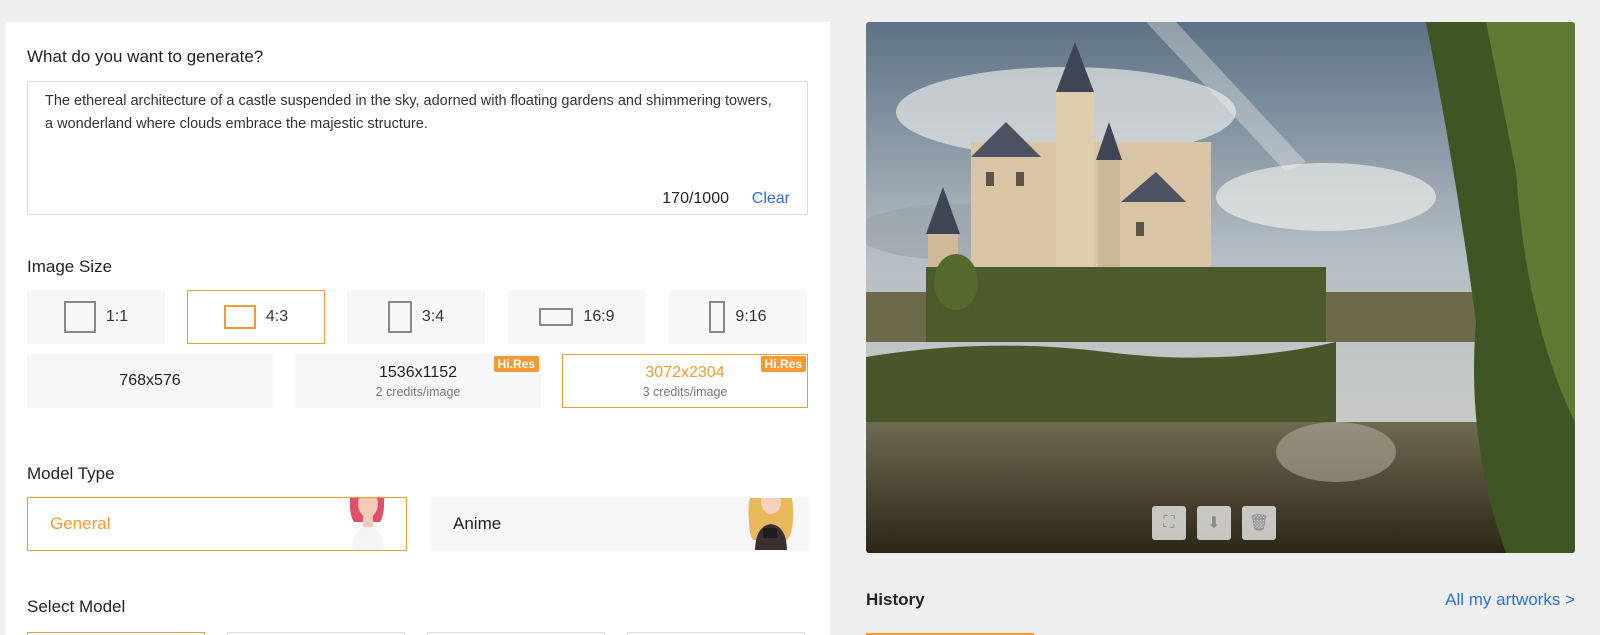 The image size is (1600, 635). I want to click on prompt-label: What do you want to generate?, so click(145, 56).